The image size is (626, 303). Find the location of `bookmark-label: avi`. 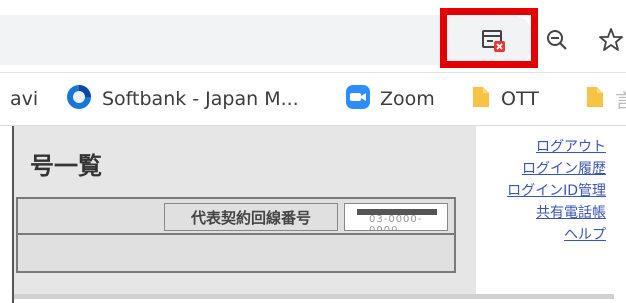

bookmark-label: avi is located at coordinates (24, 99).